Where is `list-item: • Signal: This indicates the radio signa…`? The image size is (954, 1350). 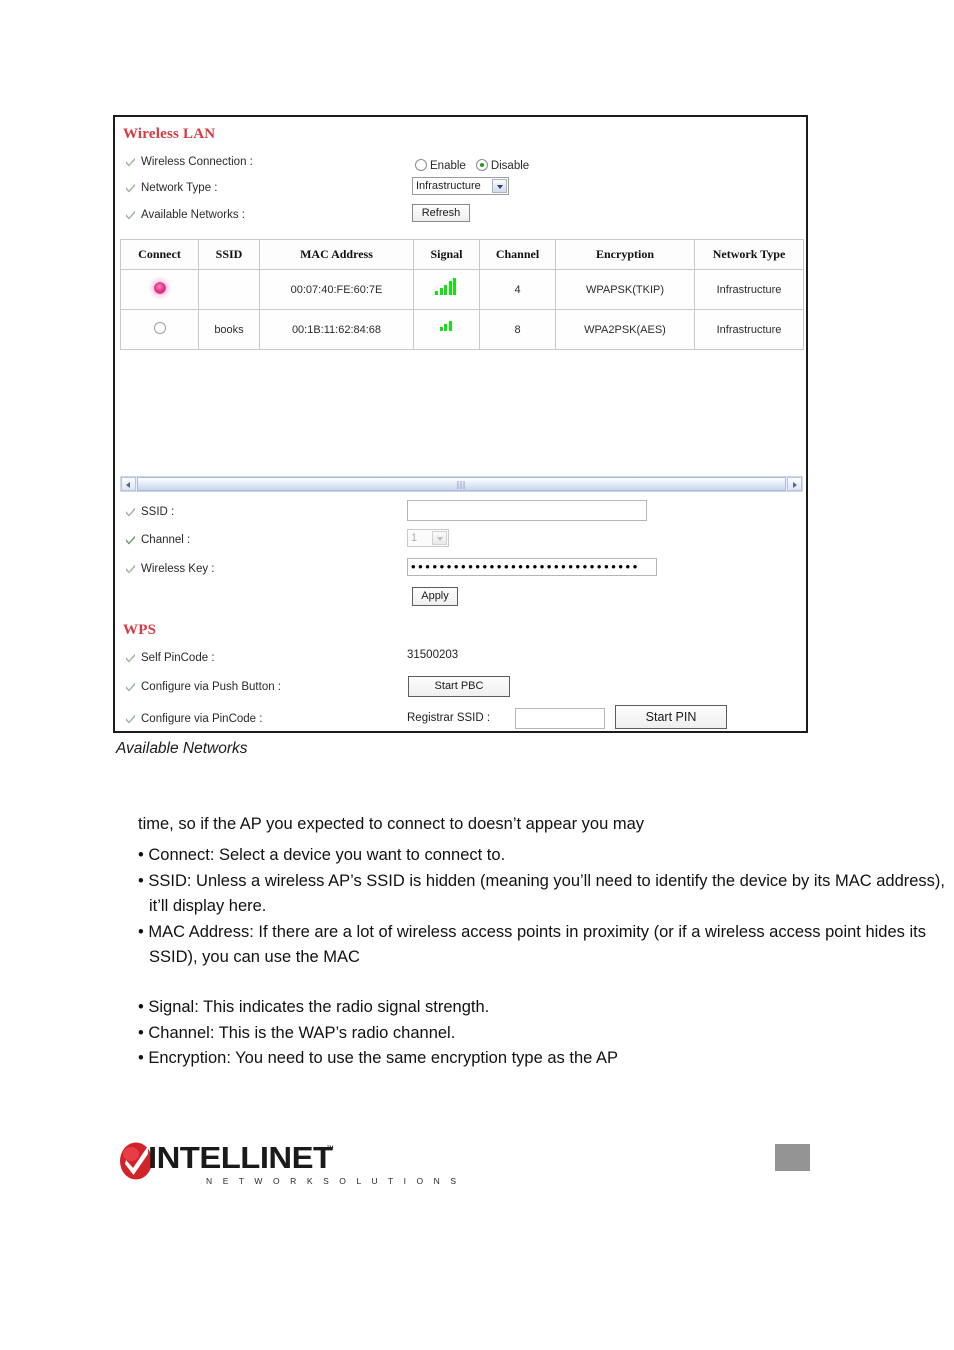
list-item: • Signal: This indicates the radio signa… is located at coordinates (314, 1007).